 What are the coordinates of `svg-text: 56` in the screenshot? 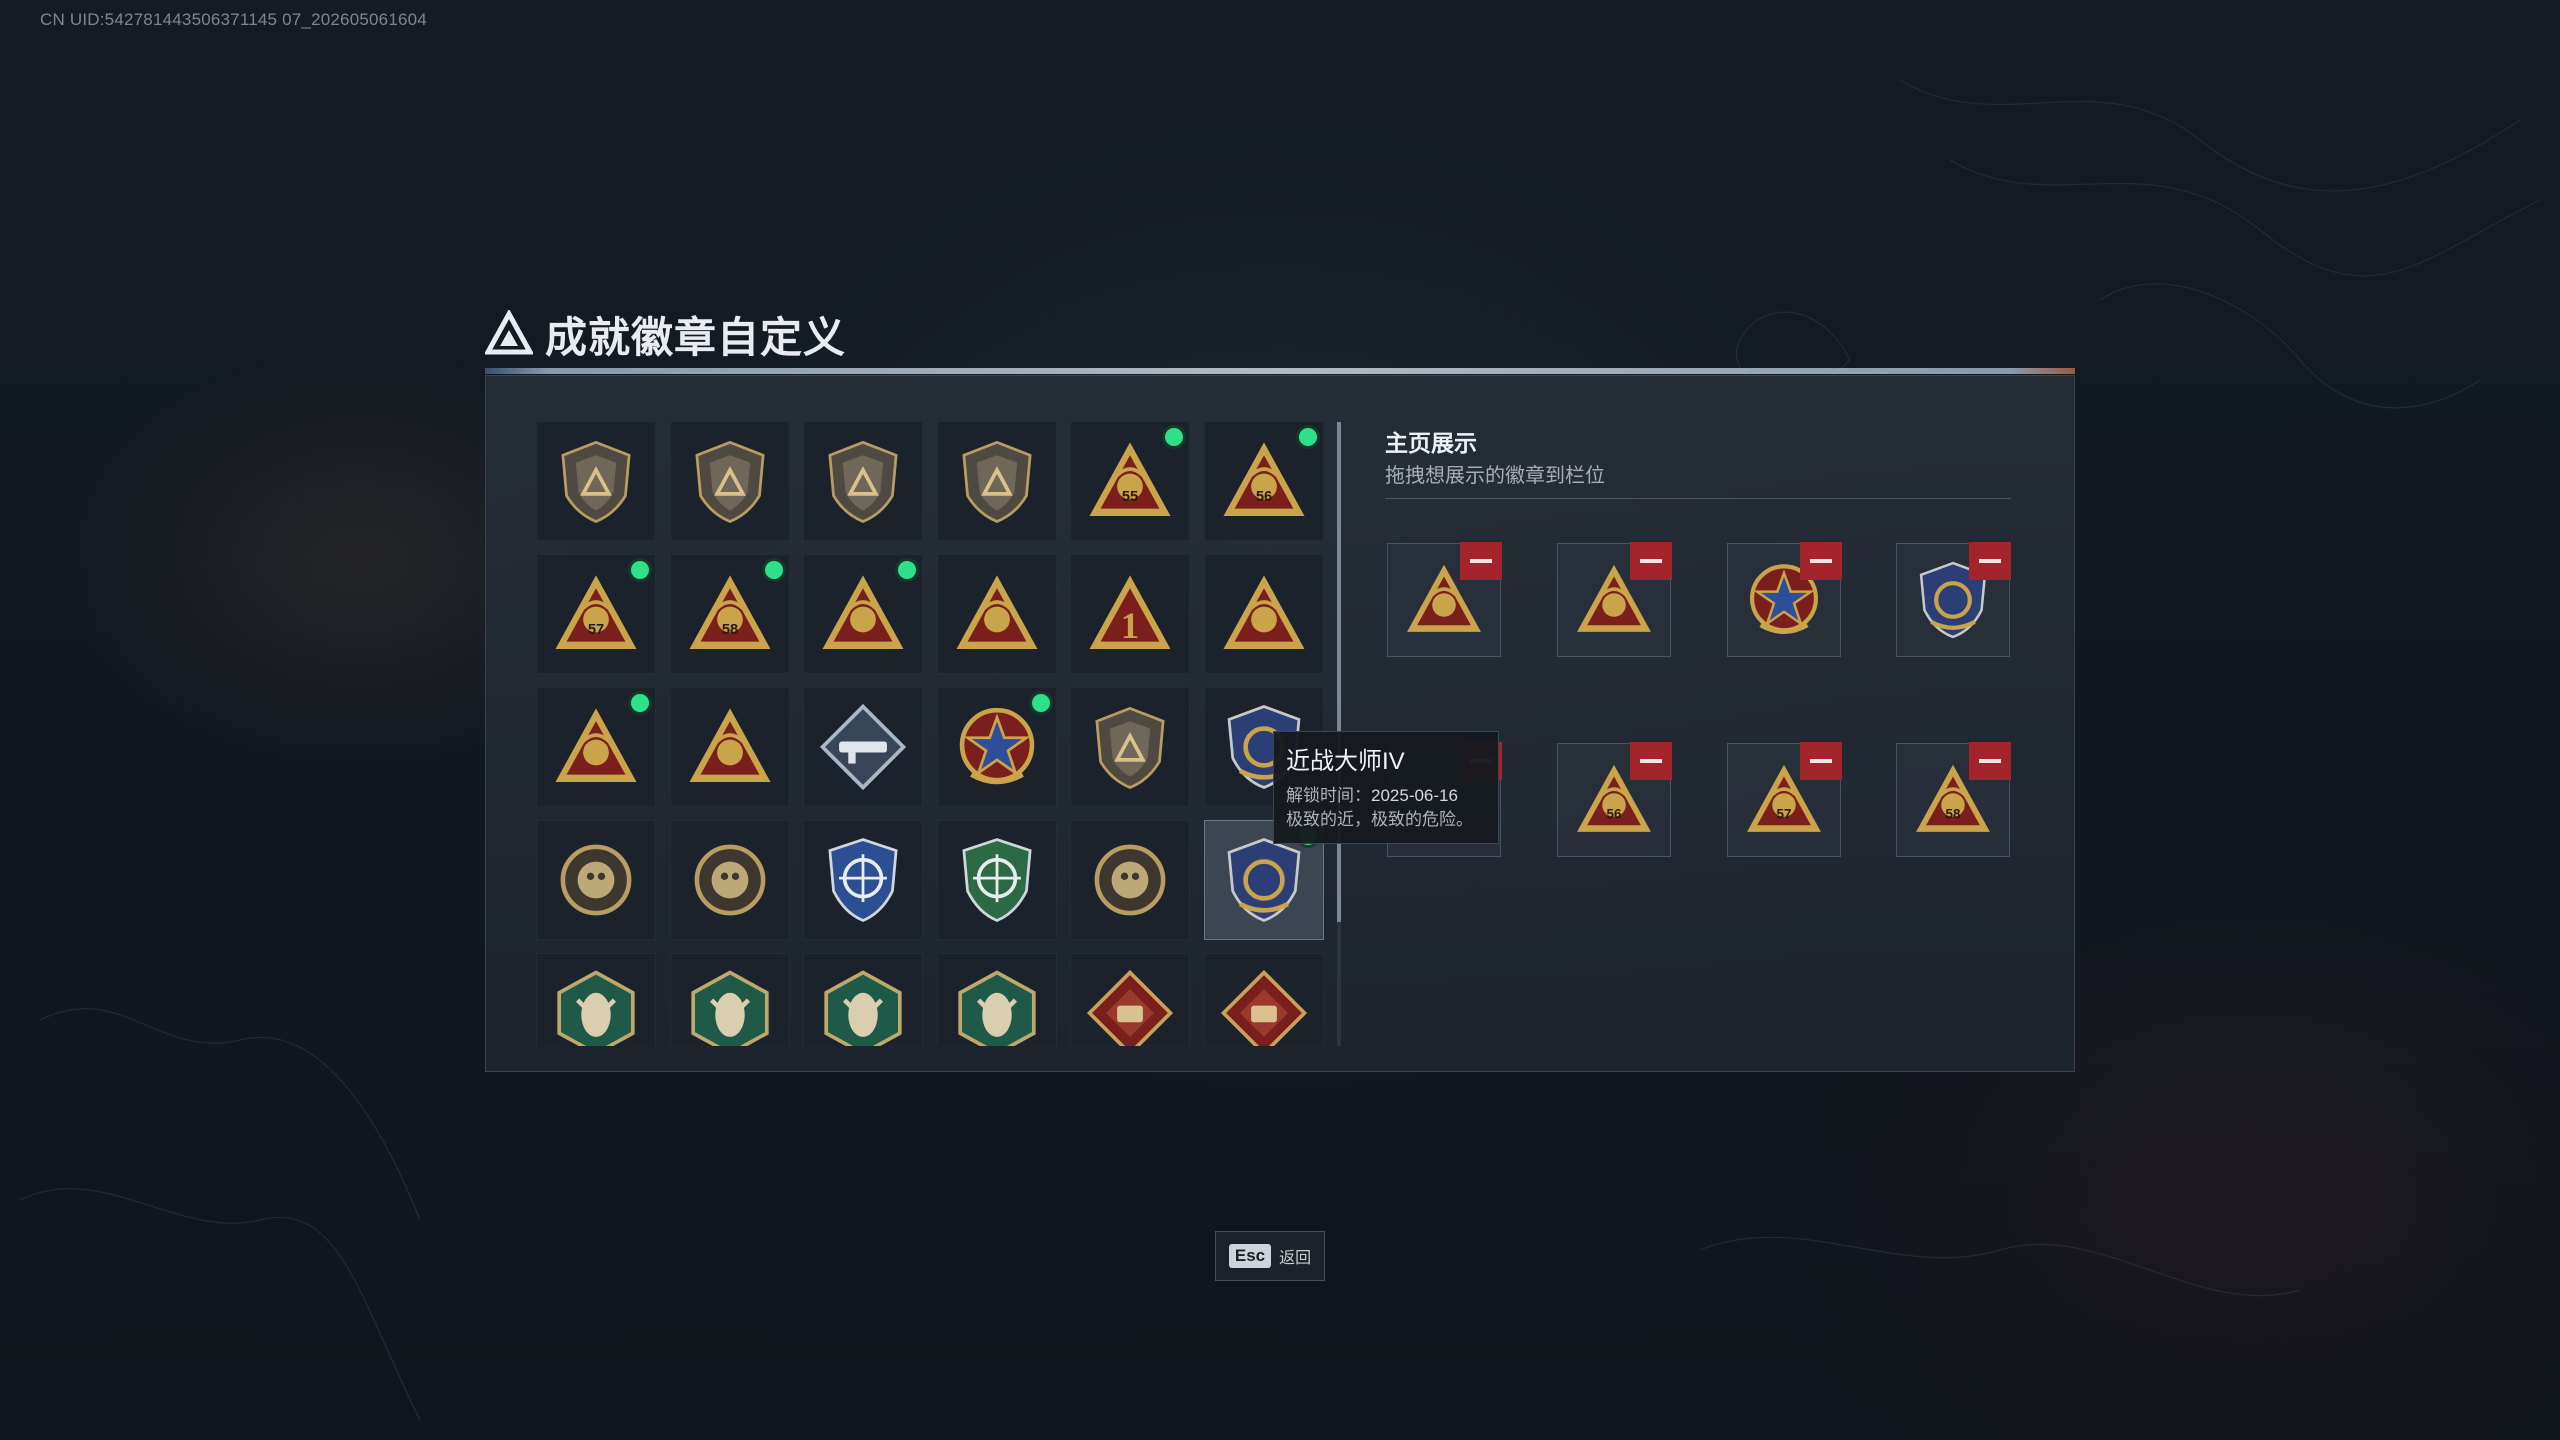 It's located at (1263, 497).